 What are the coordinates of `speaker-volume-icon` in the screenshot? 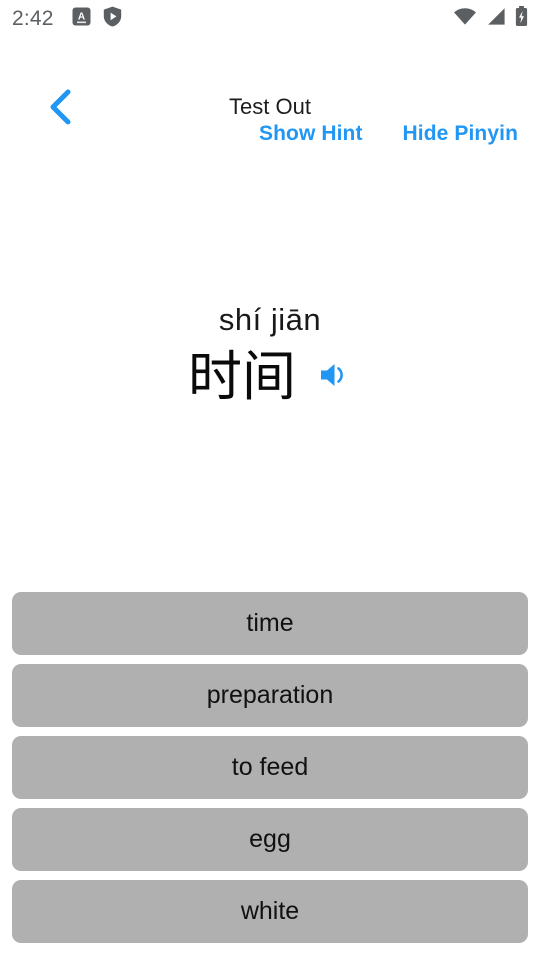 It's located at (335, 377).